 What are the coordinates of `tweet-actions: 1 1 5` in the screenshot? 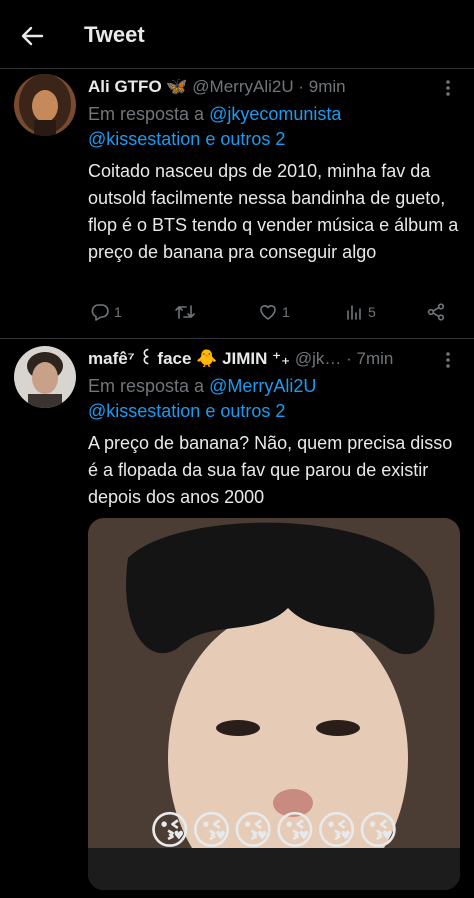 It's located at (273, 312).